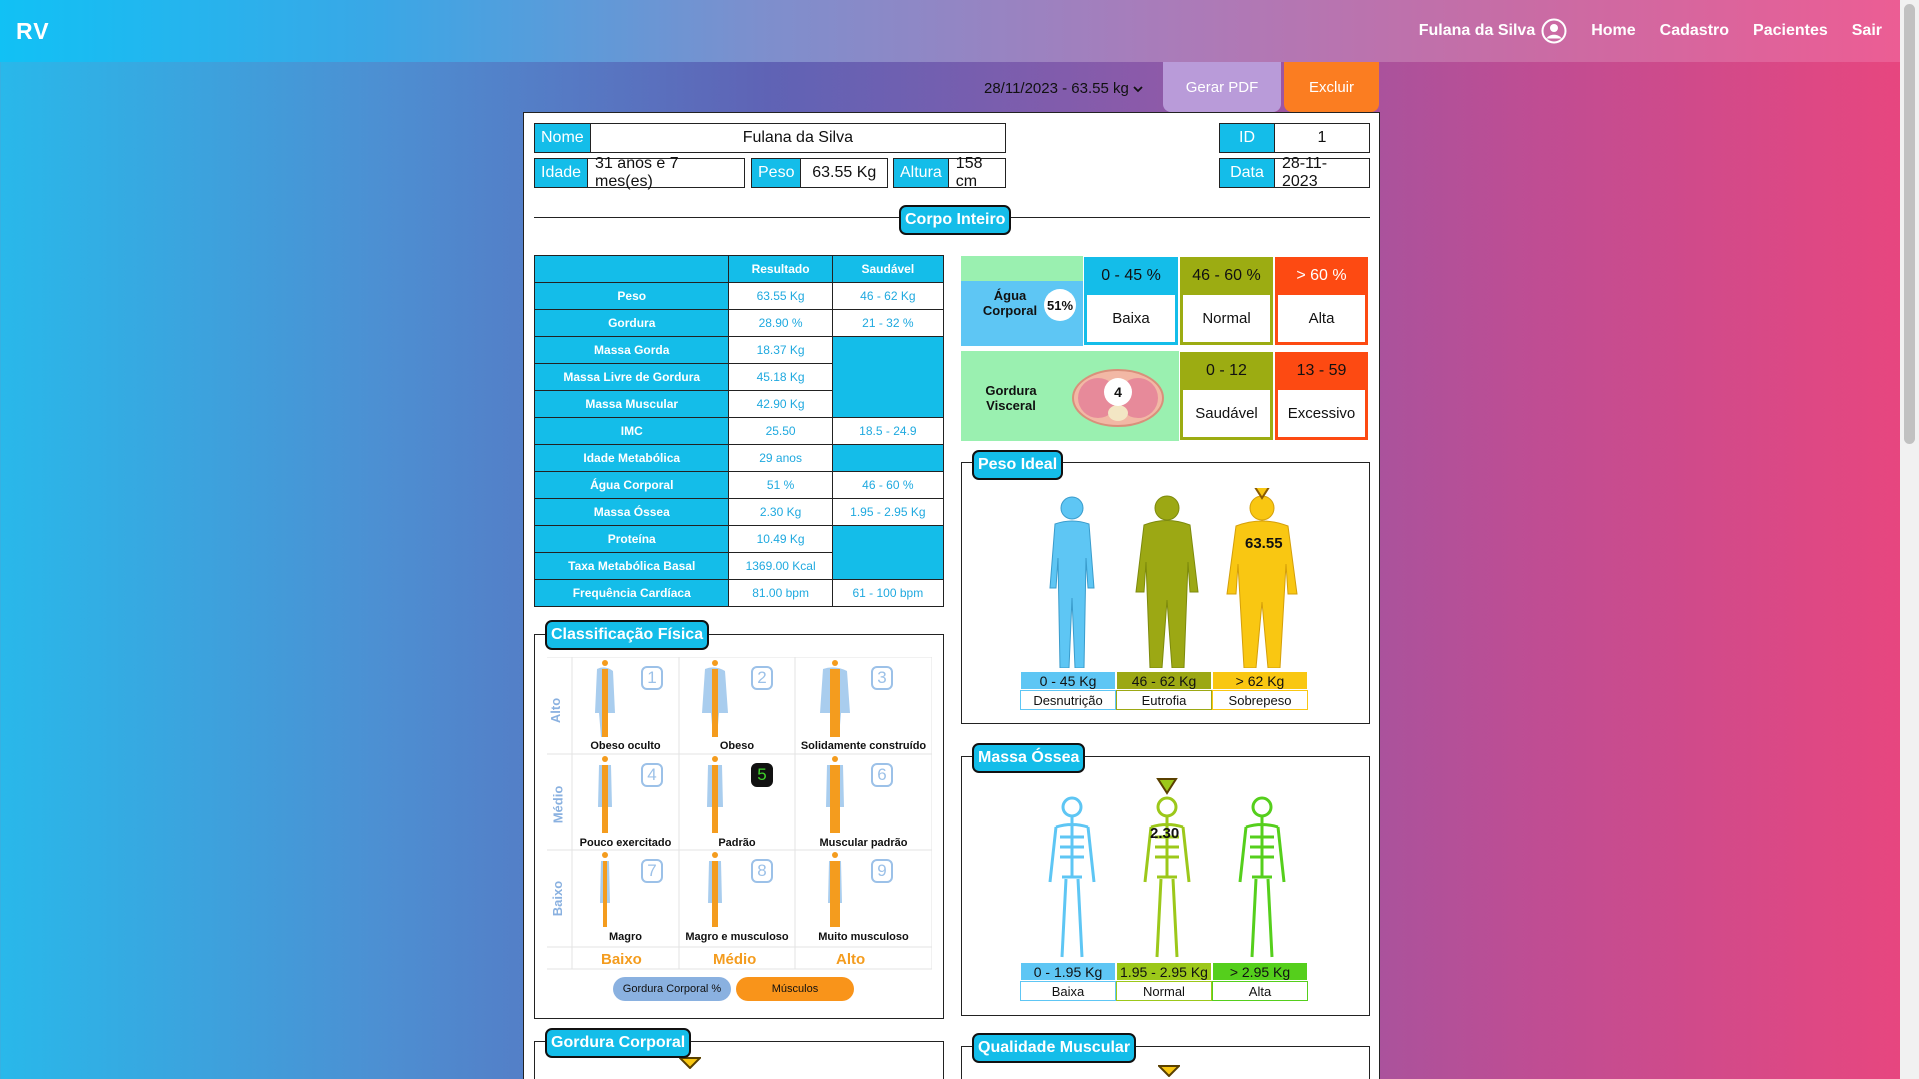 The width and height of the screenshot is (1919, 1079). Describe the element at coordinates (888, 593) in the screenshot. I see `row-healthy: 61 - 100 bpm` at that location.